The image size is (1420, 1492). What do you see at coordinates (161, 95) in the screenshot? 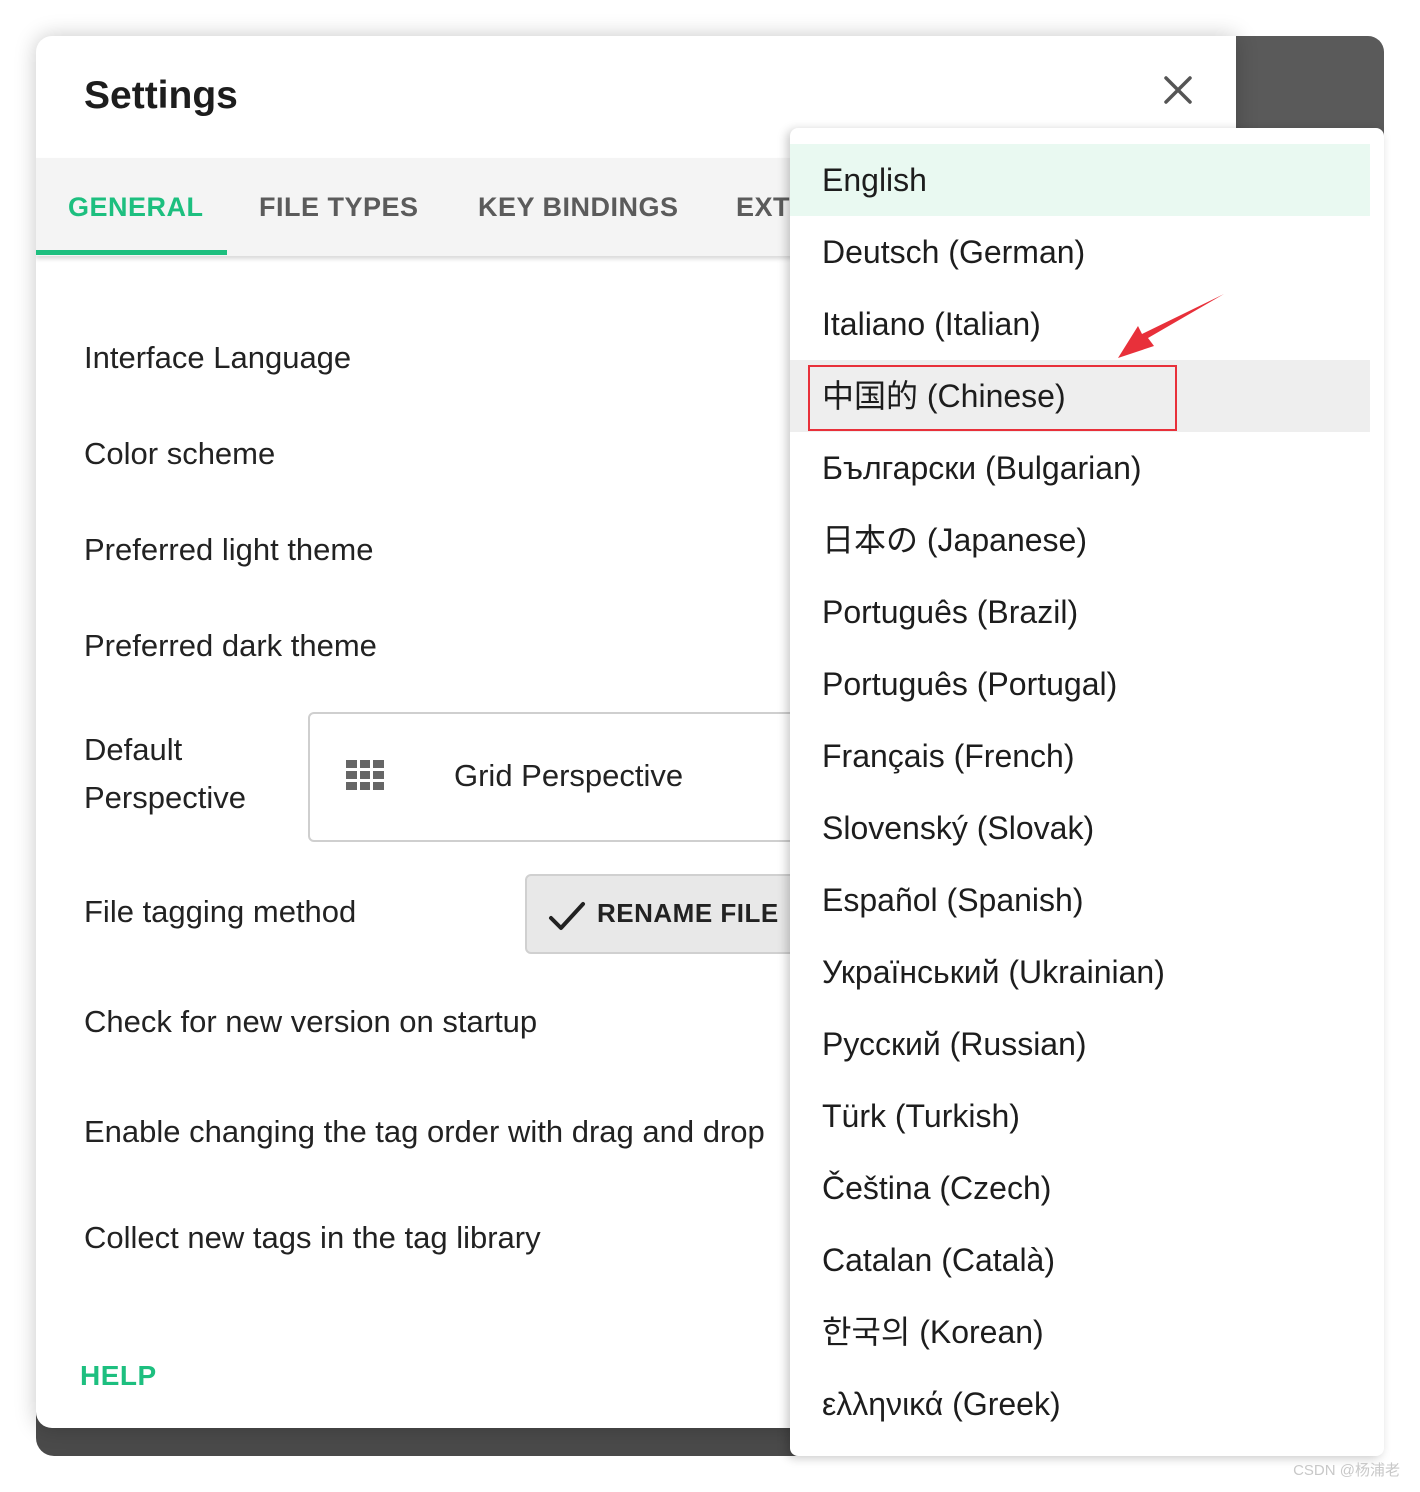
I see `dialog-title: Settings` at bounding box center [161, 95].